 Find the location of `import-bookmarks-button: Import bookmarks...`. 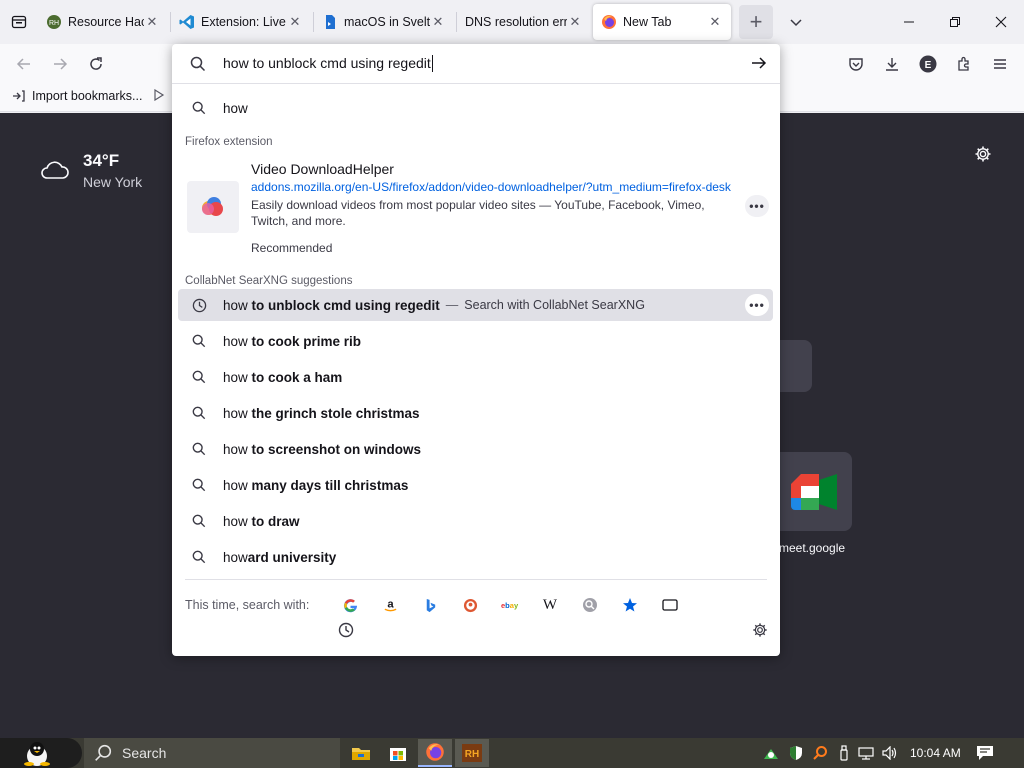

import-bookmarks-button: Import bookmarks... is located at coordinates (77, 96).